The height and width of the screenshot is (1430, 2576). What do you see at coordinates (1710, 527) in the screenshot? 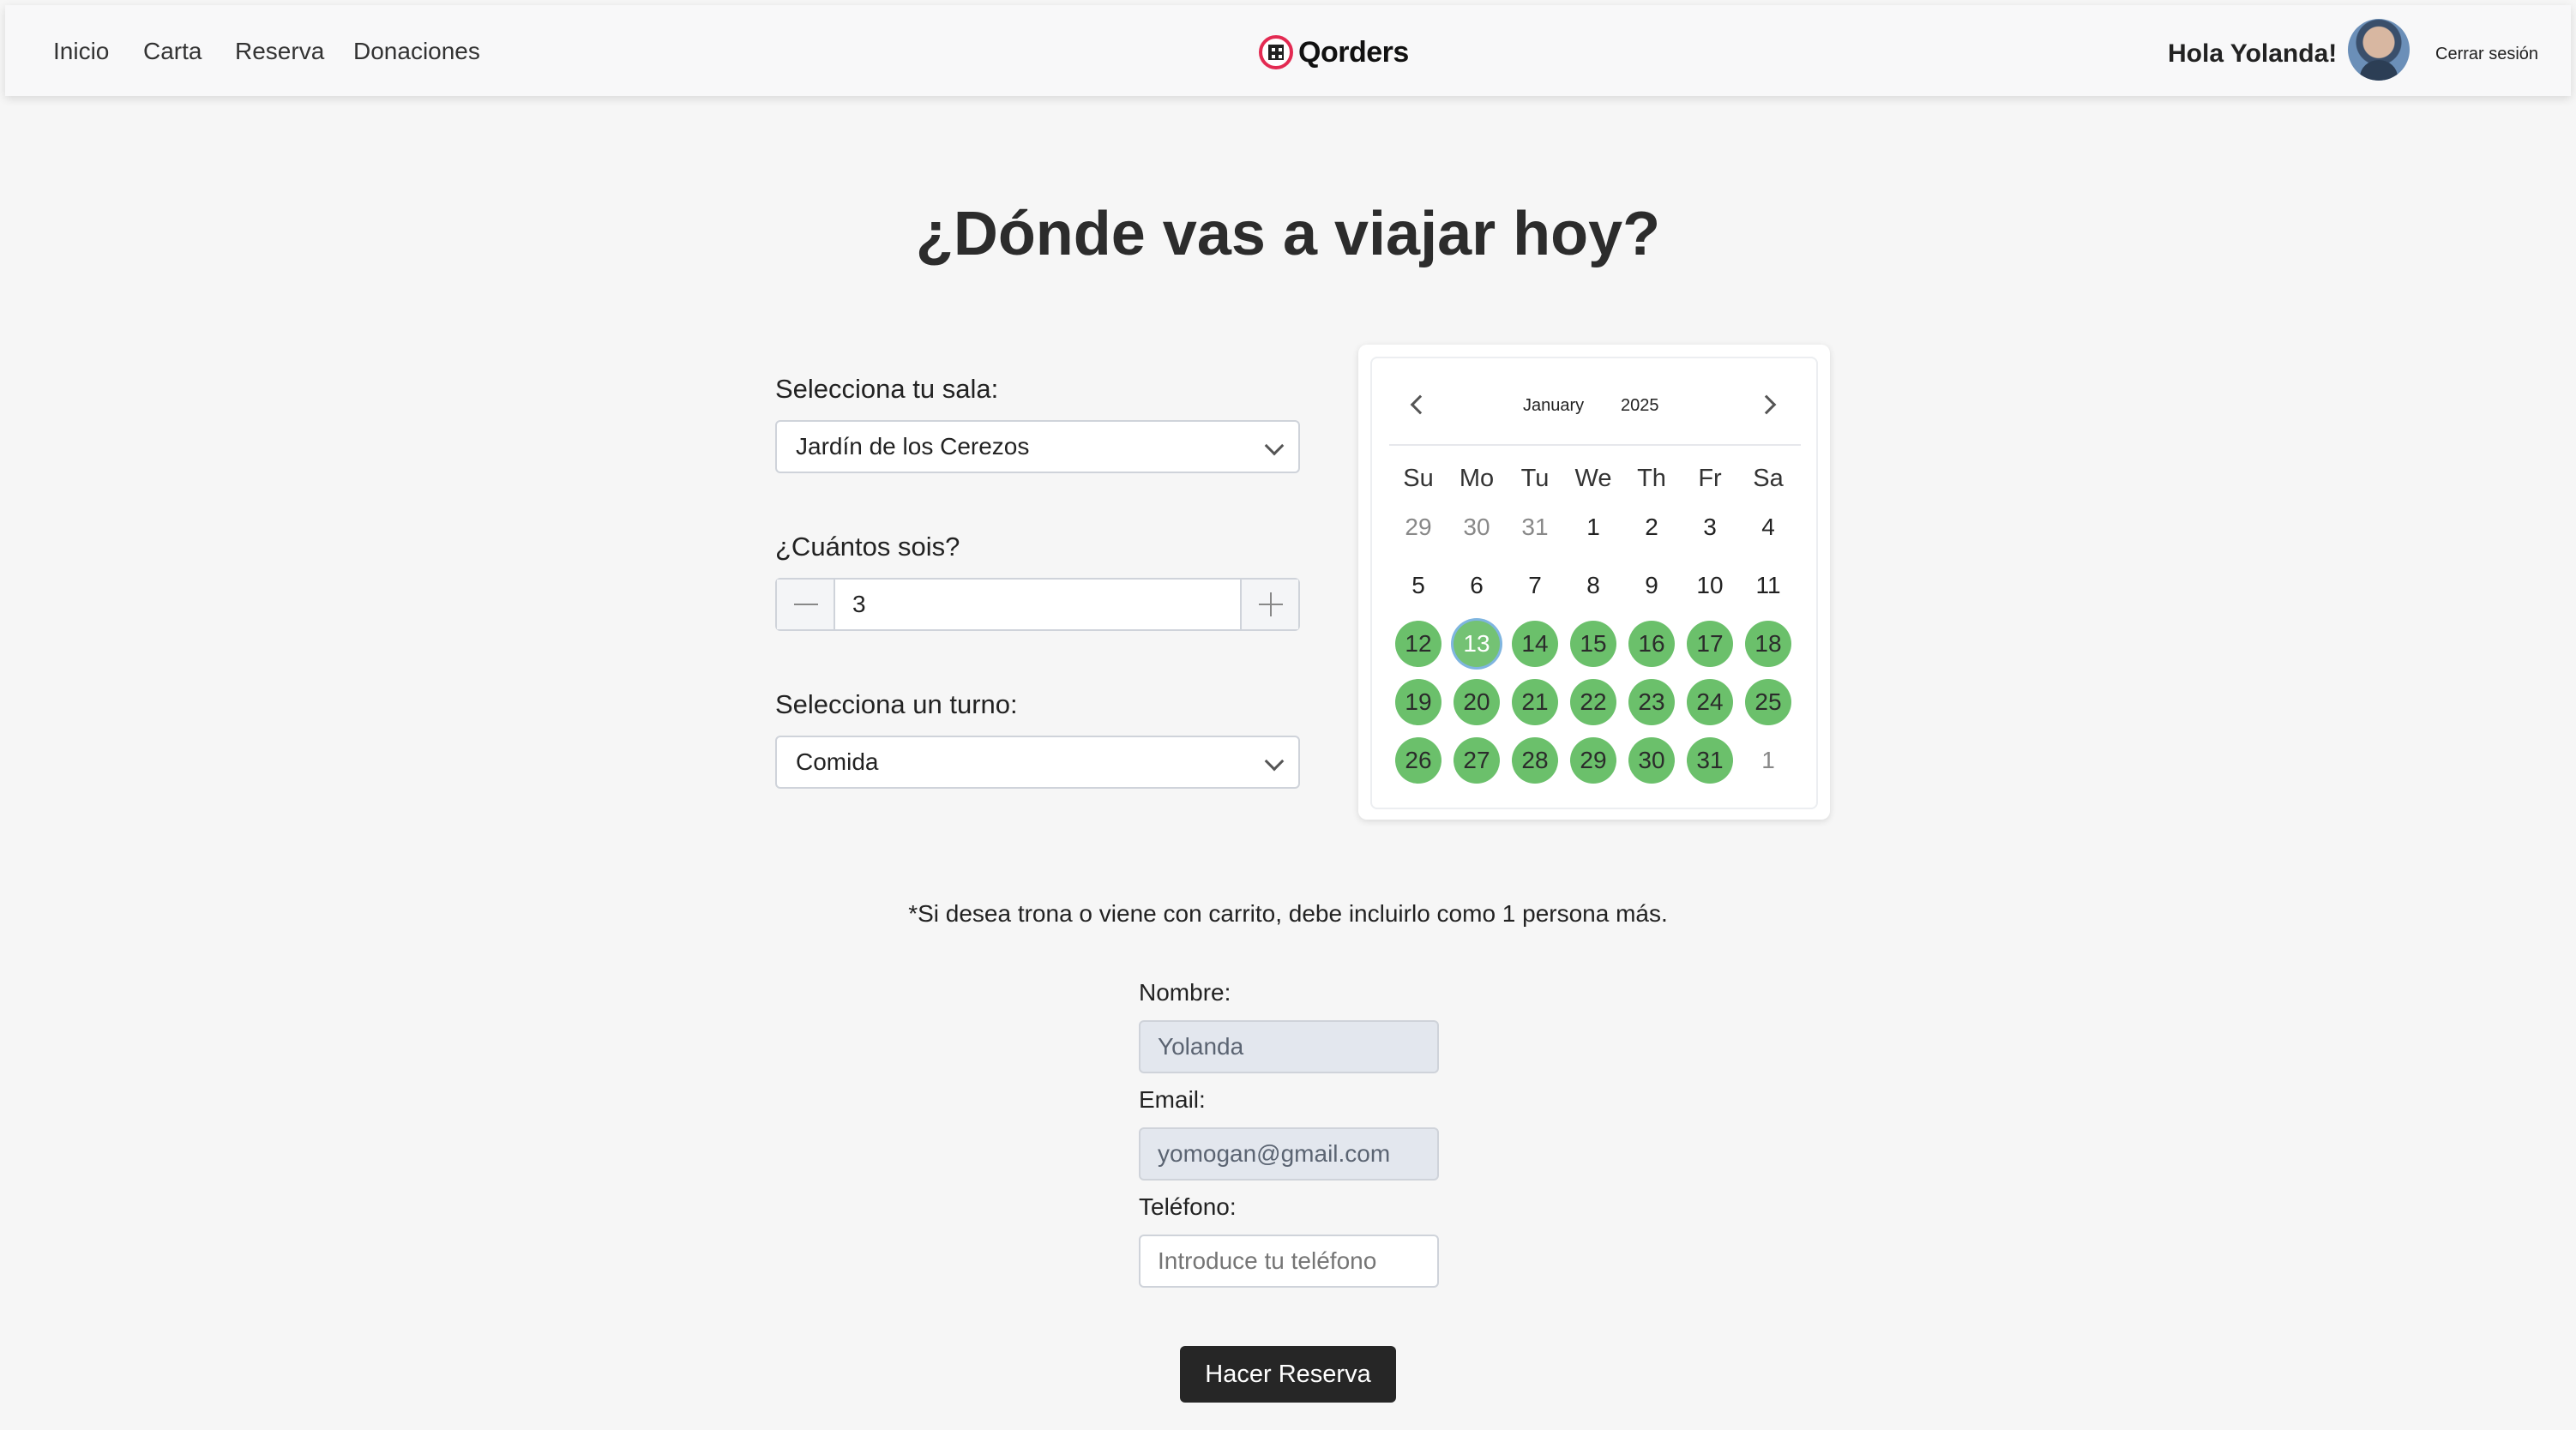
I see `calendar-day: 3` at bounding box center [1710, 527].